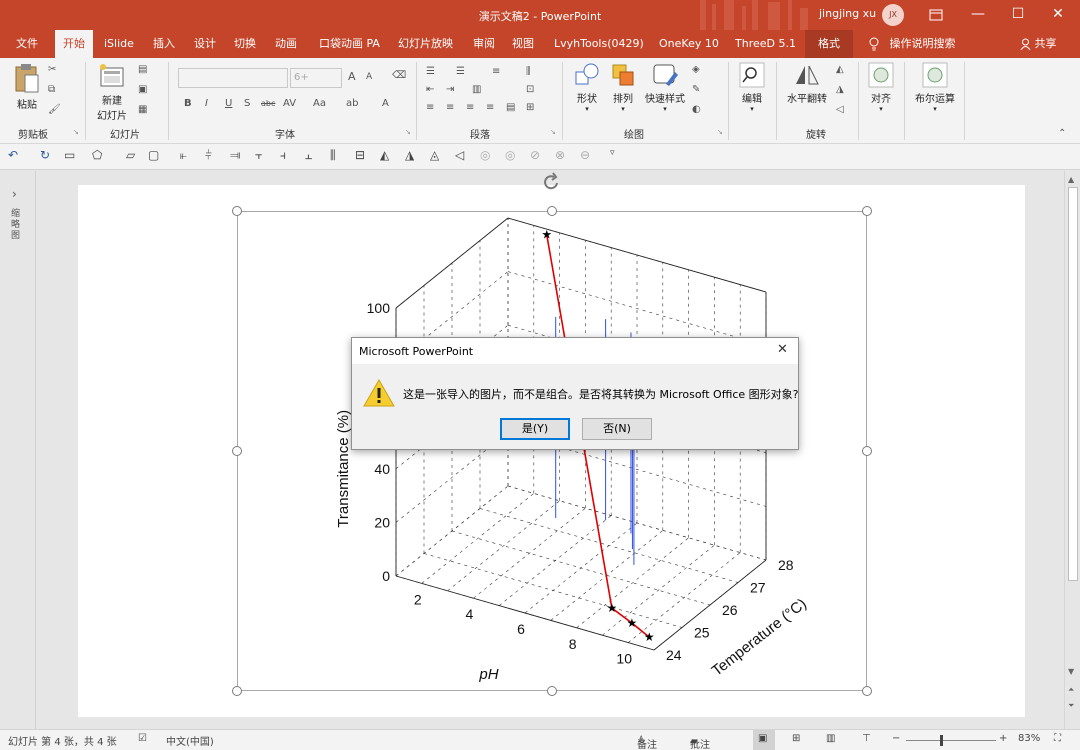 Image resolution: width=1080 pixels, height=750 pixels. Describe the element at coordinates (941, 740) in the screenshot. I see `zoom-slider-thumb` at that location.